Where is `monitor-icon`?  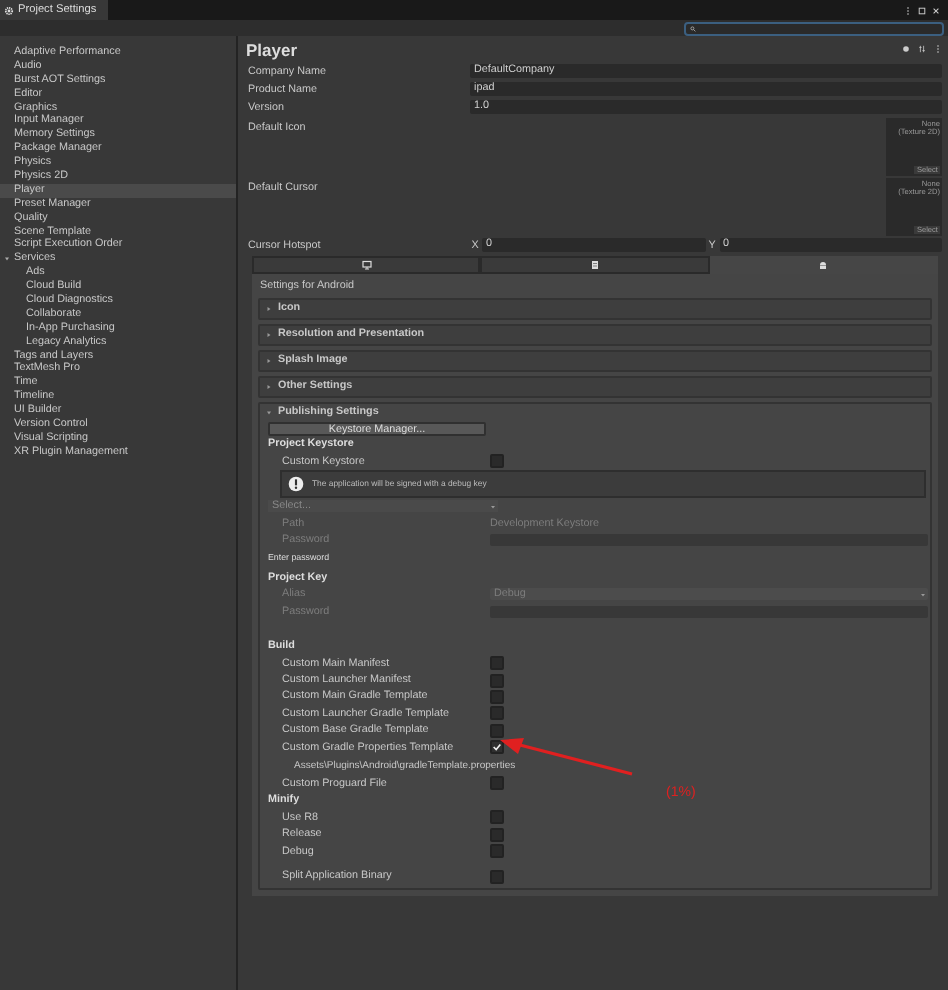 monitor-icon is located at coordinates (366, 265).